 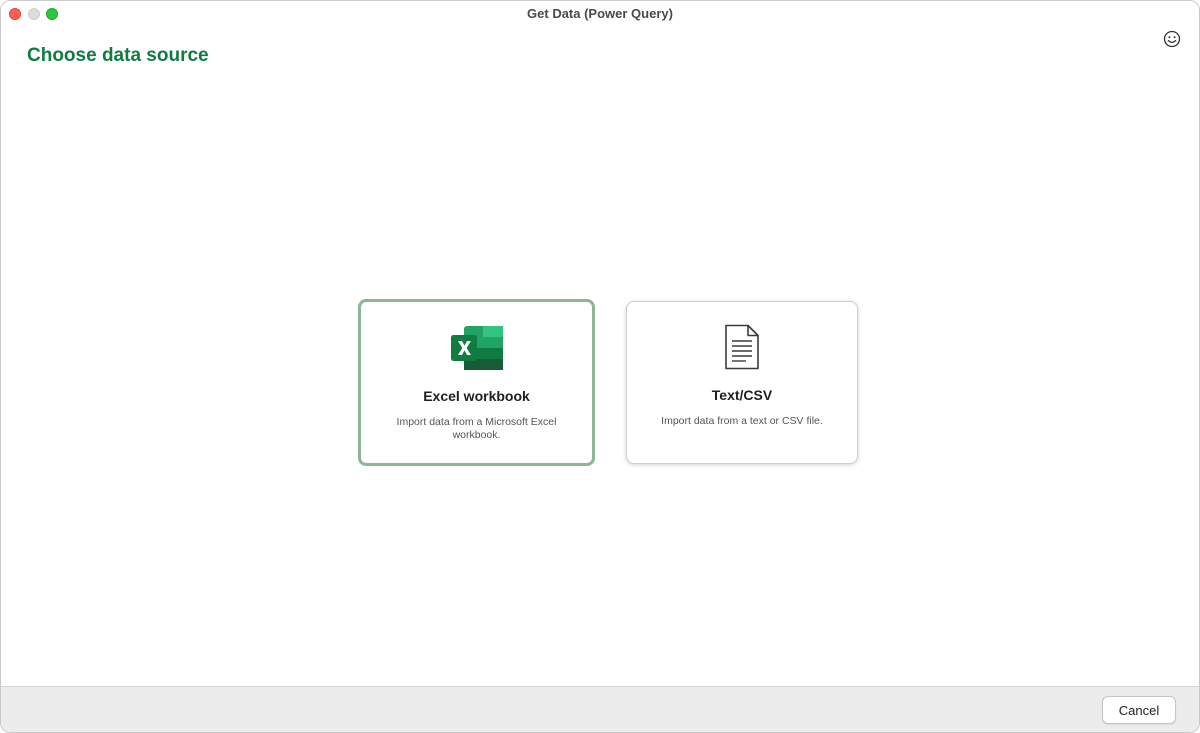 I want to click on page-title: Choose data source, so click(x=118, y=55).